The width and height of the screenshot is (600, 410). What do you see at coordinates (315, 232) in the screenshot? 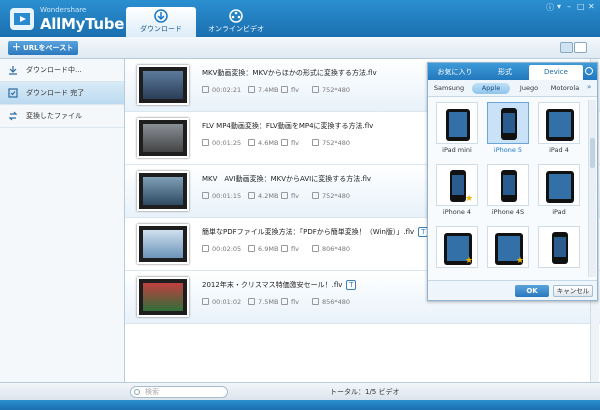
I see `video-title: 簡単なPDFファイル変換方法：「PDFから簡単変換！（Win版）」.flv T` at bounding box center [315, 232].